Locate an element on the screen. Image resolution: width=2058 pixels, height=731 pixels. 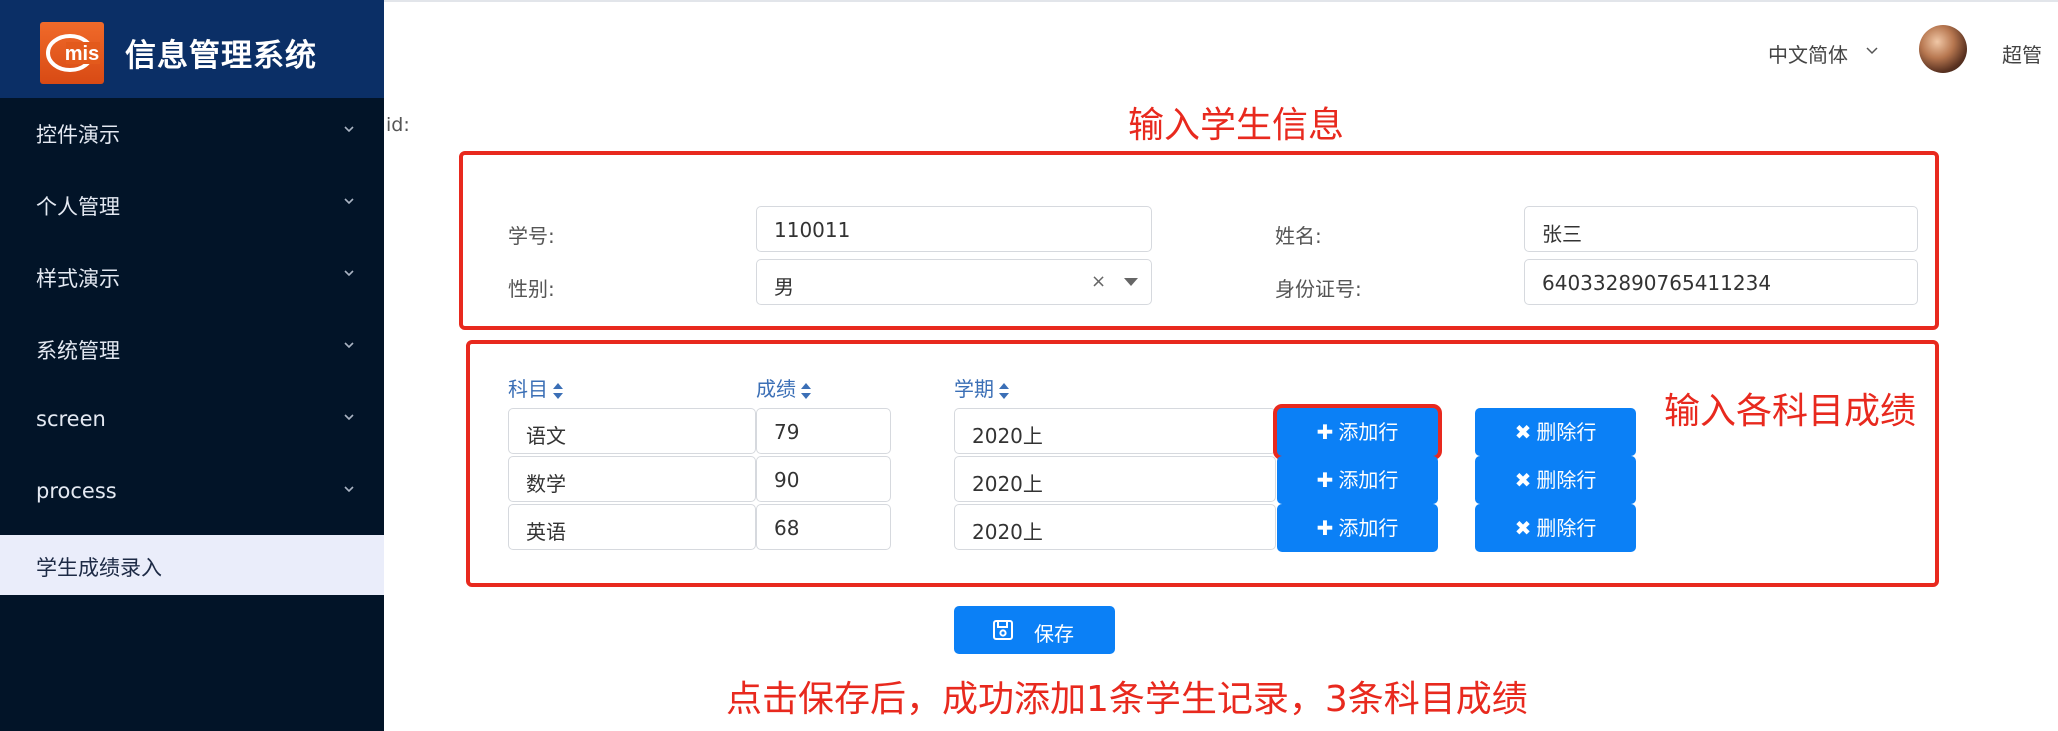
sidebar-item-student-scores: 学生成绩录入 is located at coordinates (192, 565).